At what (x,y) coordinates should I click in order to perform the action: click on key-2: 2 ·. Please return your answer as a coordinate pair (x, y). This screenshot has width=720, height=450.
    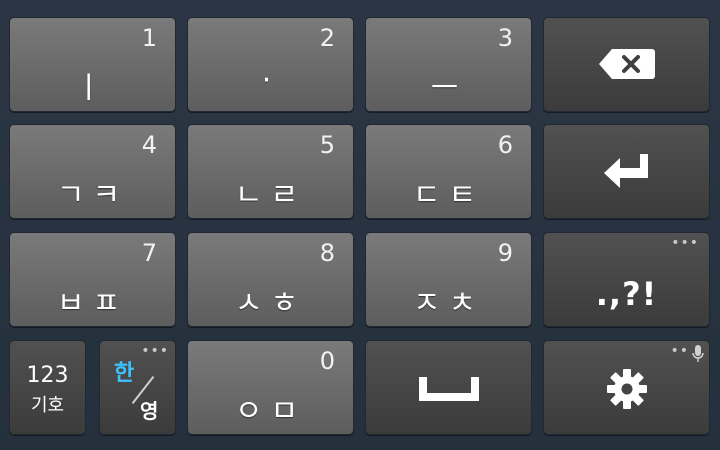
    Looking at the image, I should click on (270, 64).